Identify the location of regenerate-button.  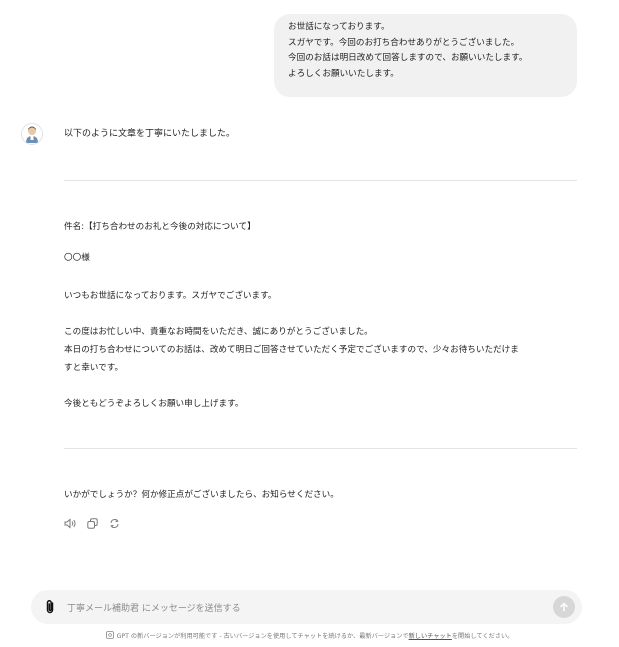
(114, 523).